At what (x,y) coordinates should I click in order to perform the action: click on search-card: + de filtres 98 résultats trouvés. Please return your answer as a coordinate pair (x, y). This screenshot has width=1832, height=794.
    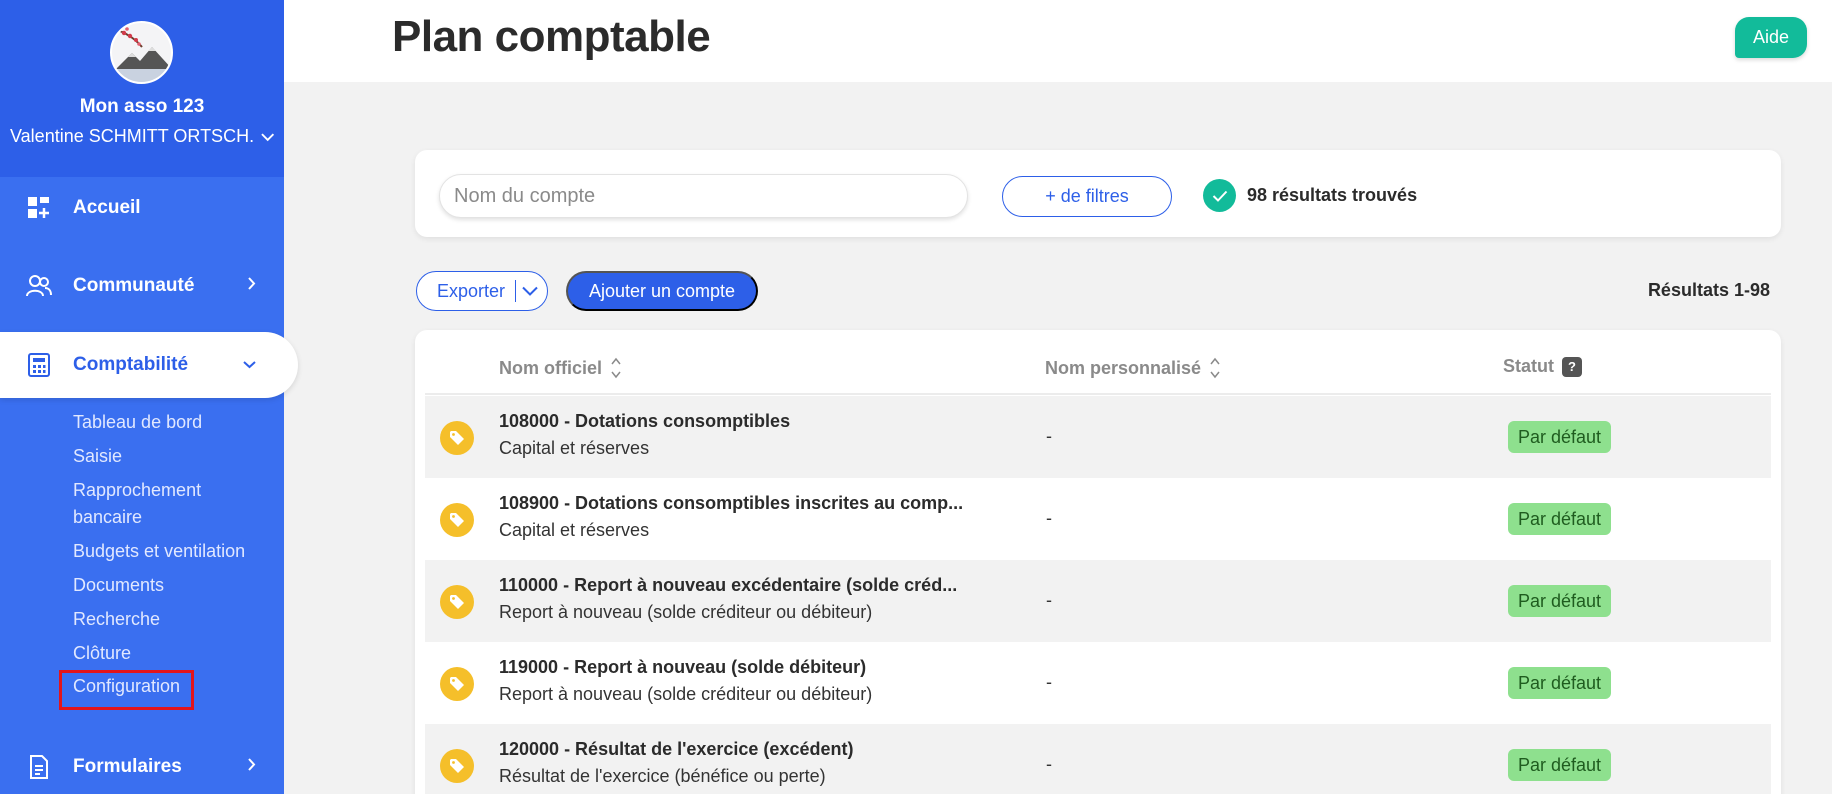
    Looking at the image, I should click on (1098, 193).